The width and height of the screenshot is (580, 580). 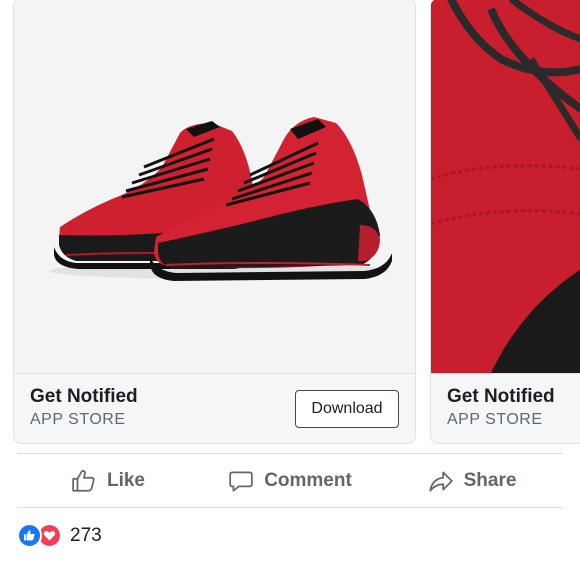 What do you see at coordinates (347, 409) in the screenshot?
I see `download-button: Download` at bounding box center [347, 409].